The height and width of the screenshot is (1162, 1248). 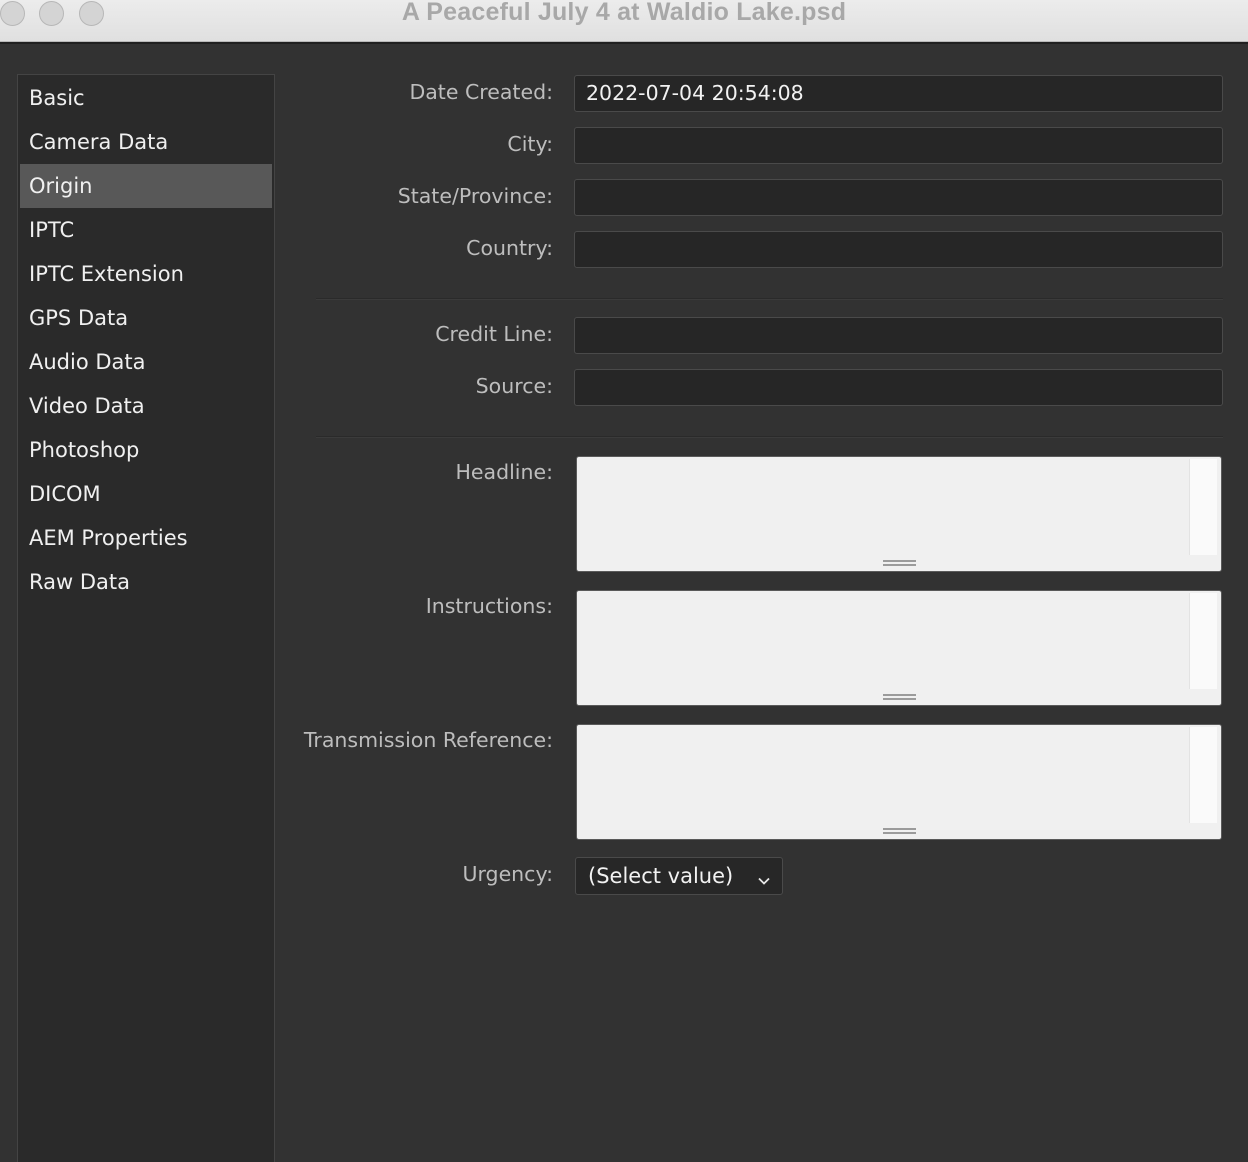 I want to click on sidebar-item-video-data: Video Data, so click(x=146, y=406).